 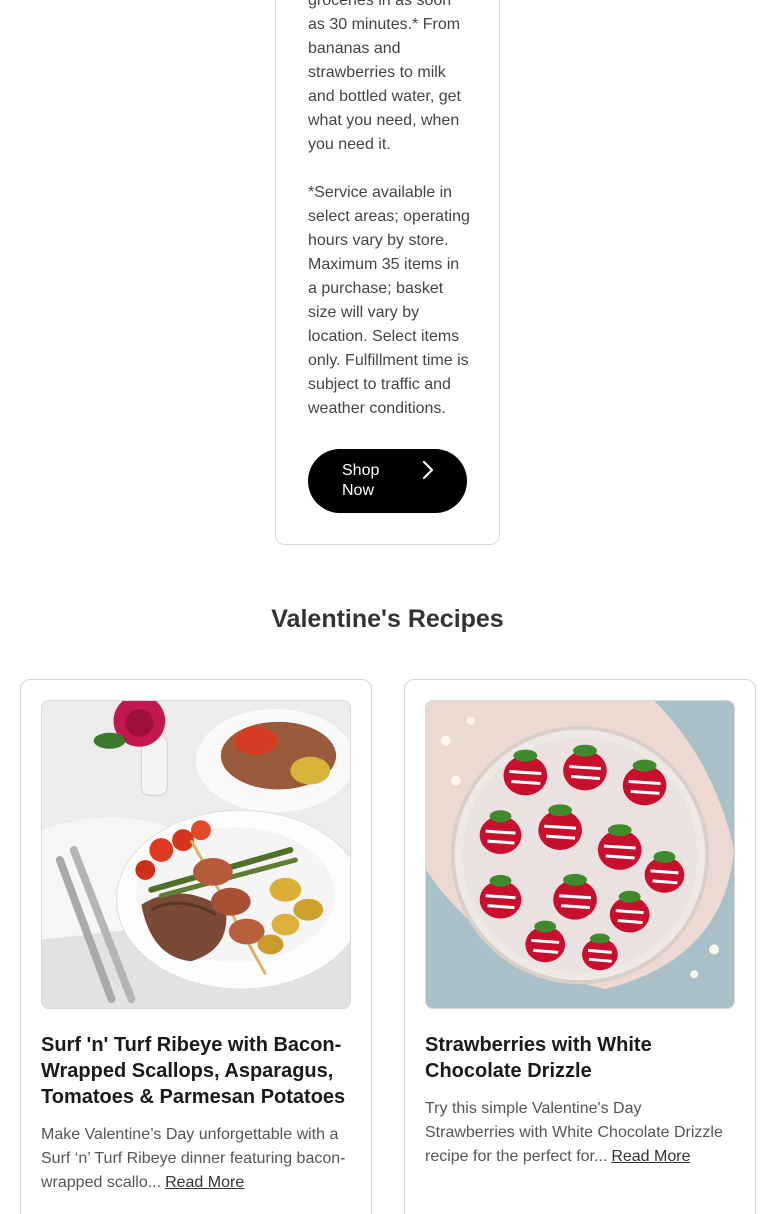 What do you see at coordinates (196, 854) in the screenshot?
I see `recipe-image-surf-turf` at bounding box center [196, 854].